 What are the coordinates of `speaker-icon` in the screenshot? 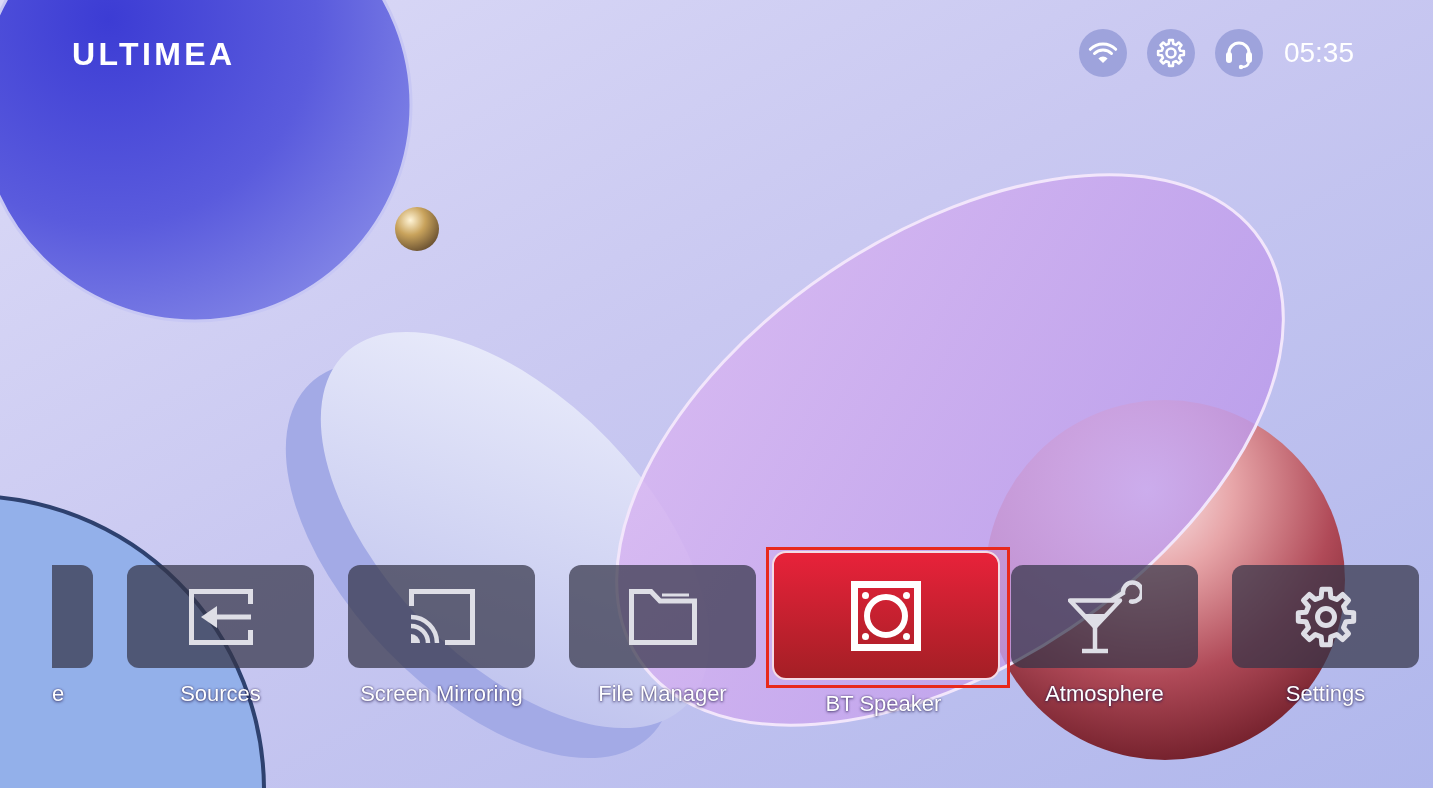 It's located at (885, 615).